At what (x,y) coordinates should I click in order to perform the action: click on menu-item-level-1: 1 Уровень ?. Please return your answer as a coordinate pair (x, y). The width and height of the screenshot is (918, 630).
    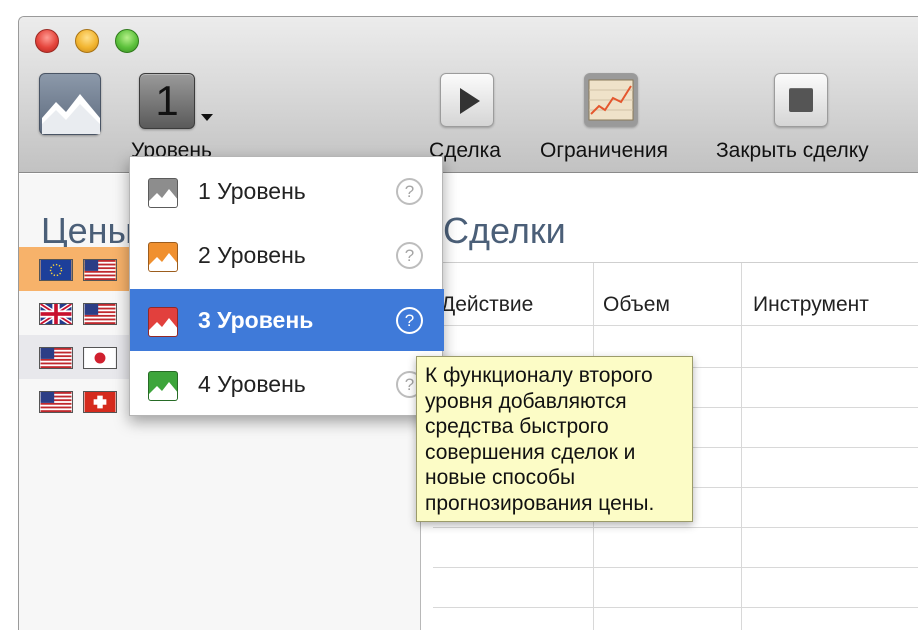
    Looking at the image, I should click on (287, 191).